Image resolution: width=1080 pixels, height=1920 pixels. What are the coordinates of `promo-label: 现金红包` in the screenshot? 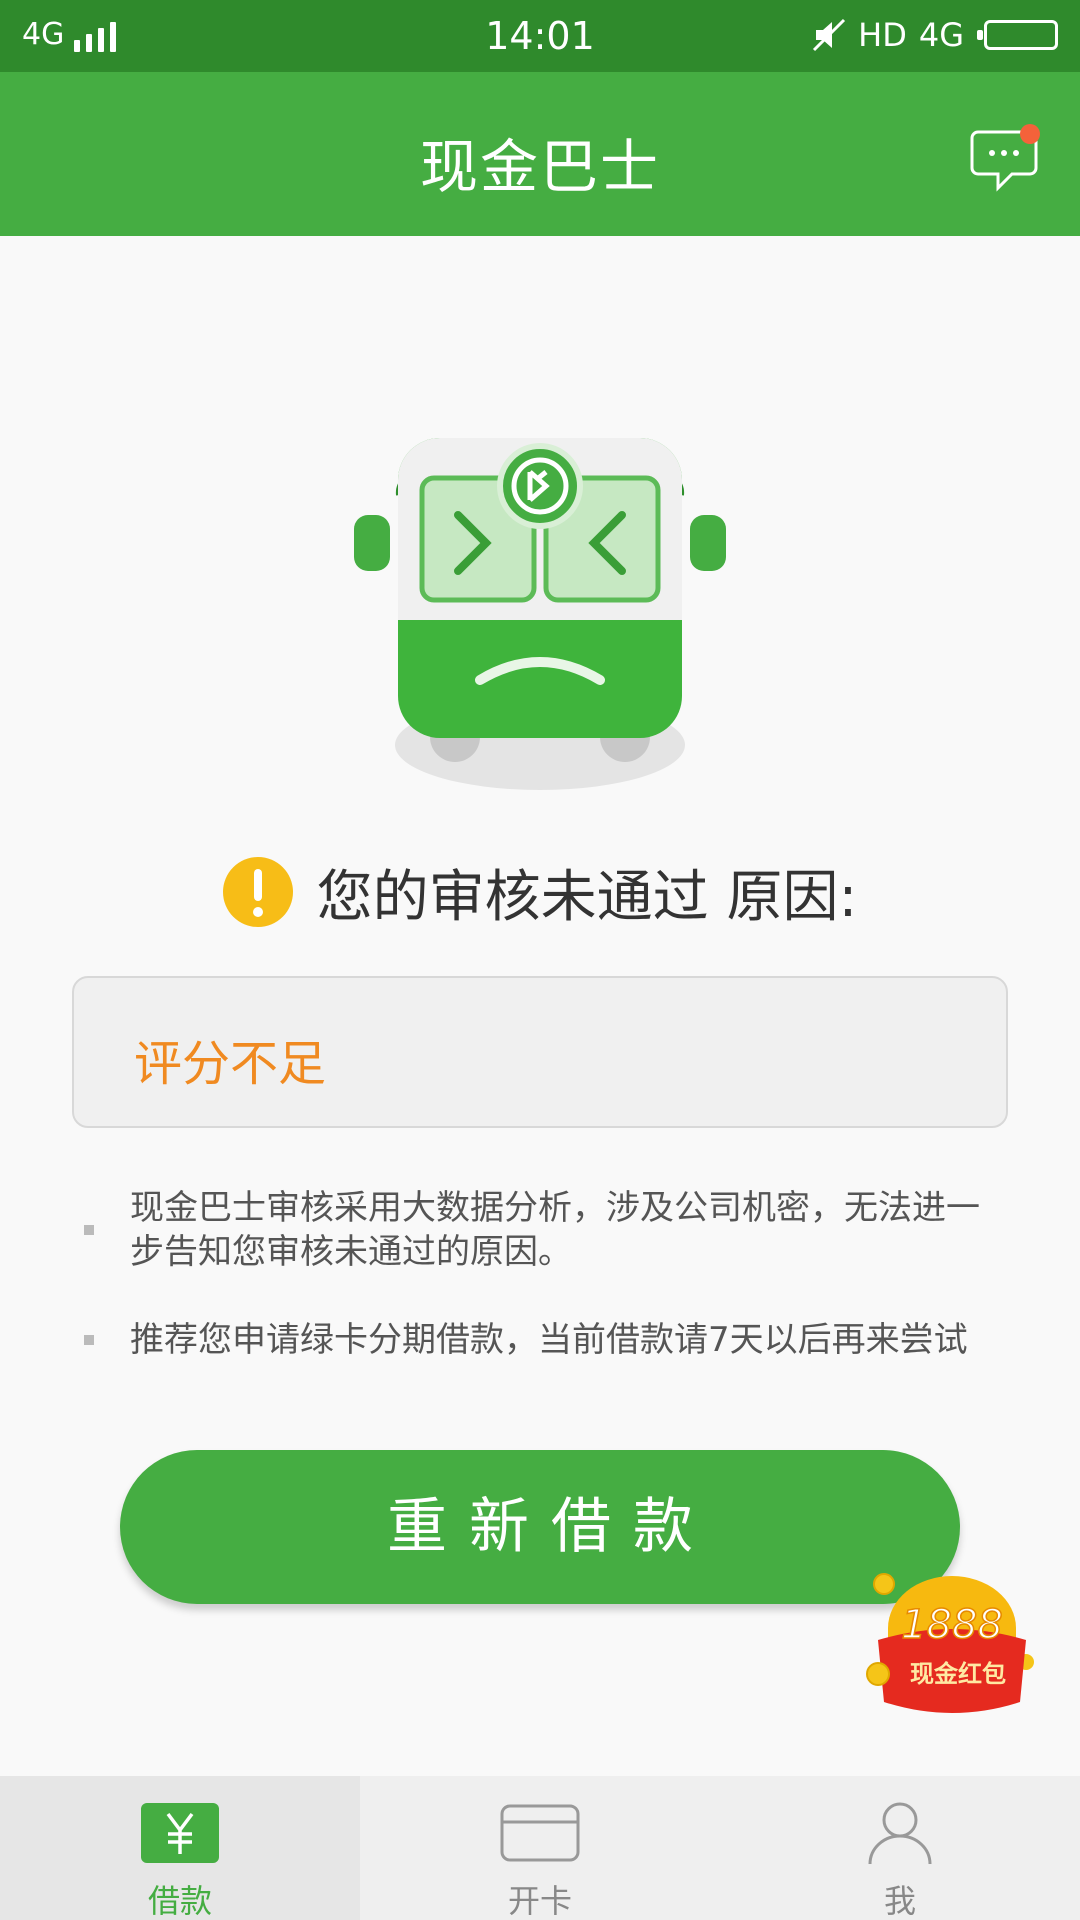 It's located at (958, 1674).